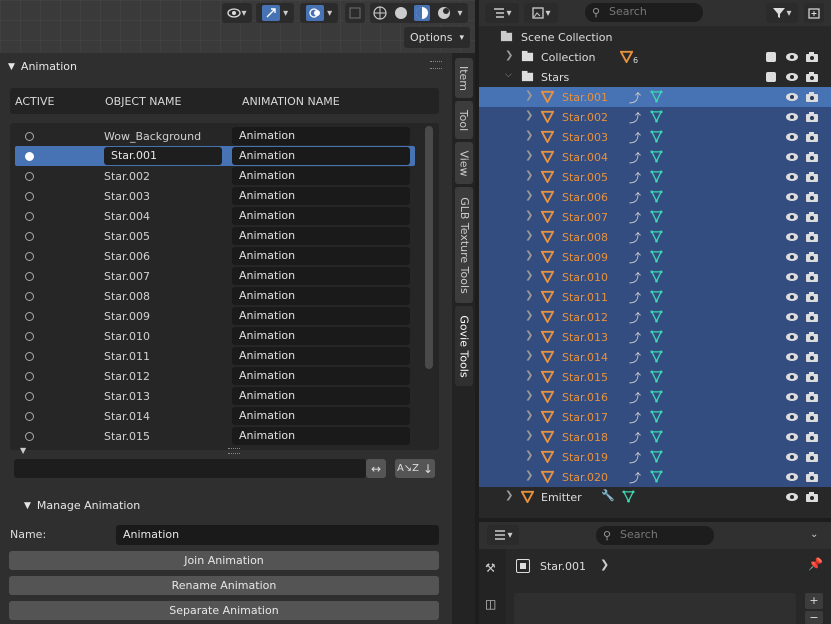 This screenshot has height=624, width=831. What do you see at coordinates (655, 157) in the screenshot?
I see `outliner-object-row: ❯ Star.004 ⤴` at bounding box center [655, 157].